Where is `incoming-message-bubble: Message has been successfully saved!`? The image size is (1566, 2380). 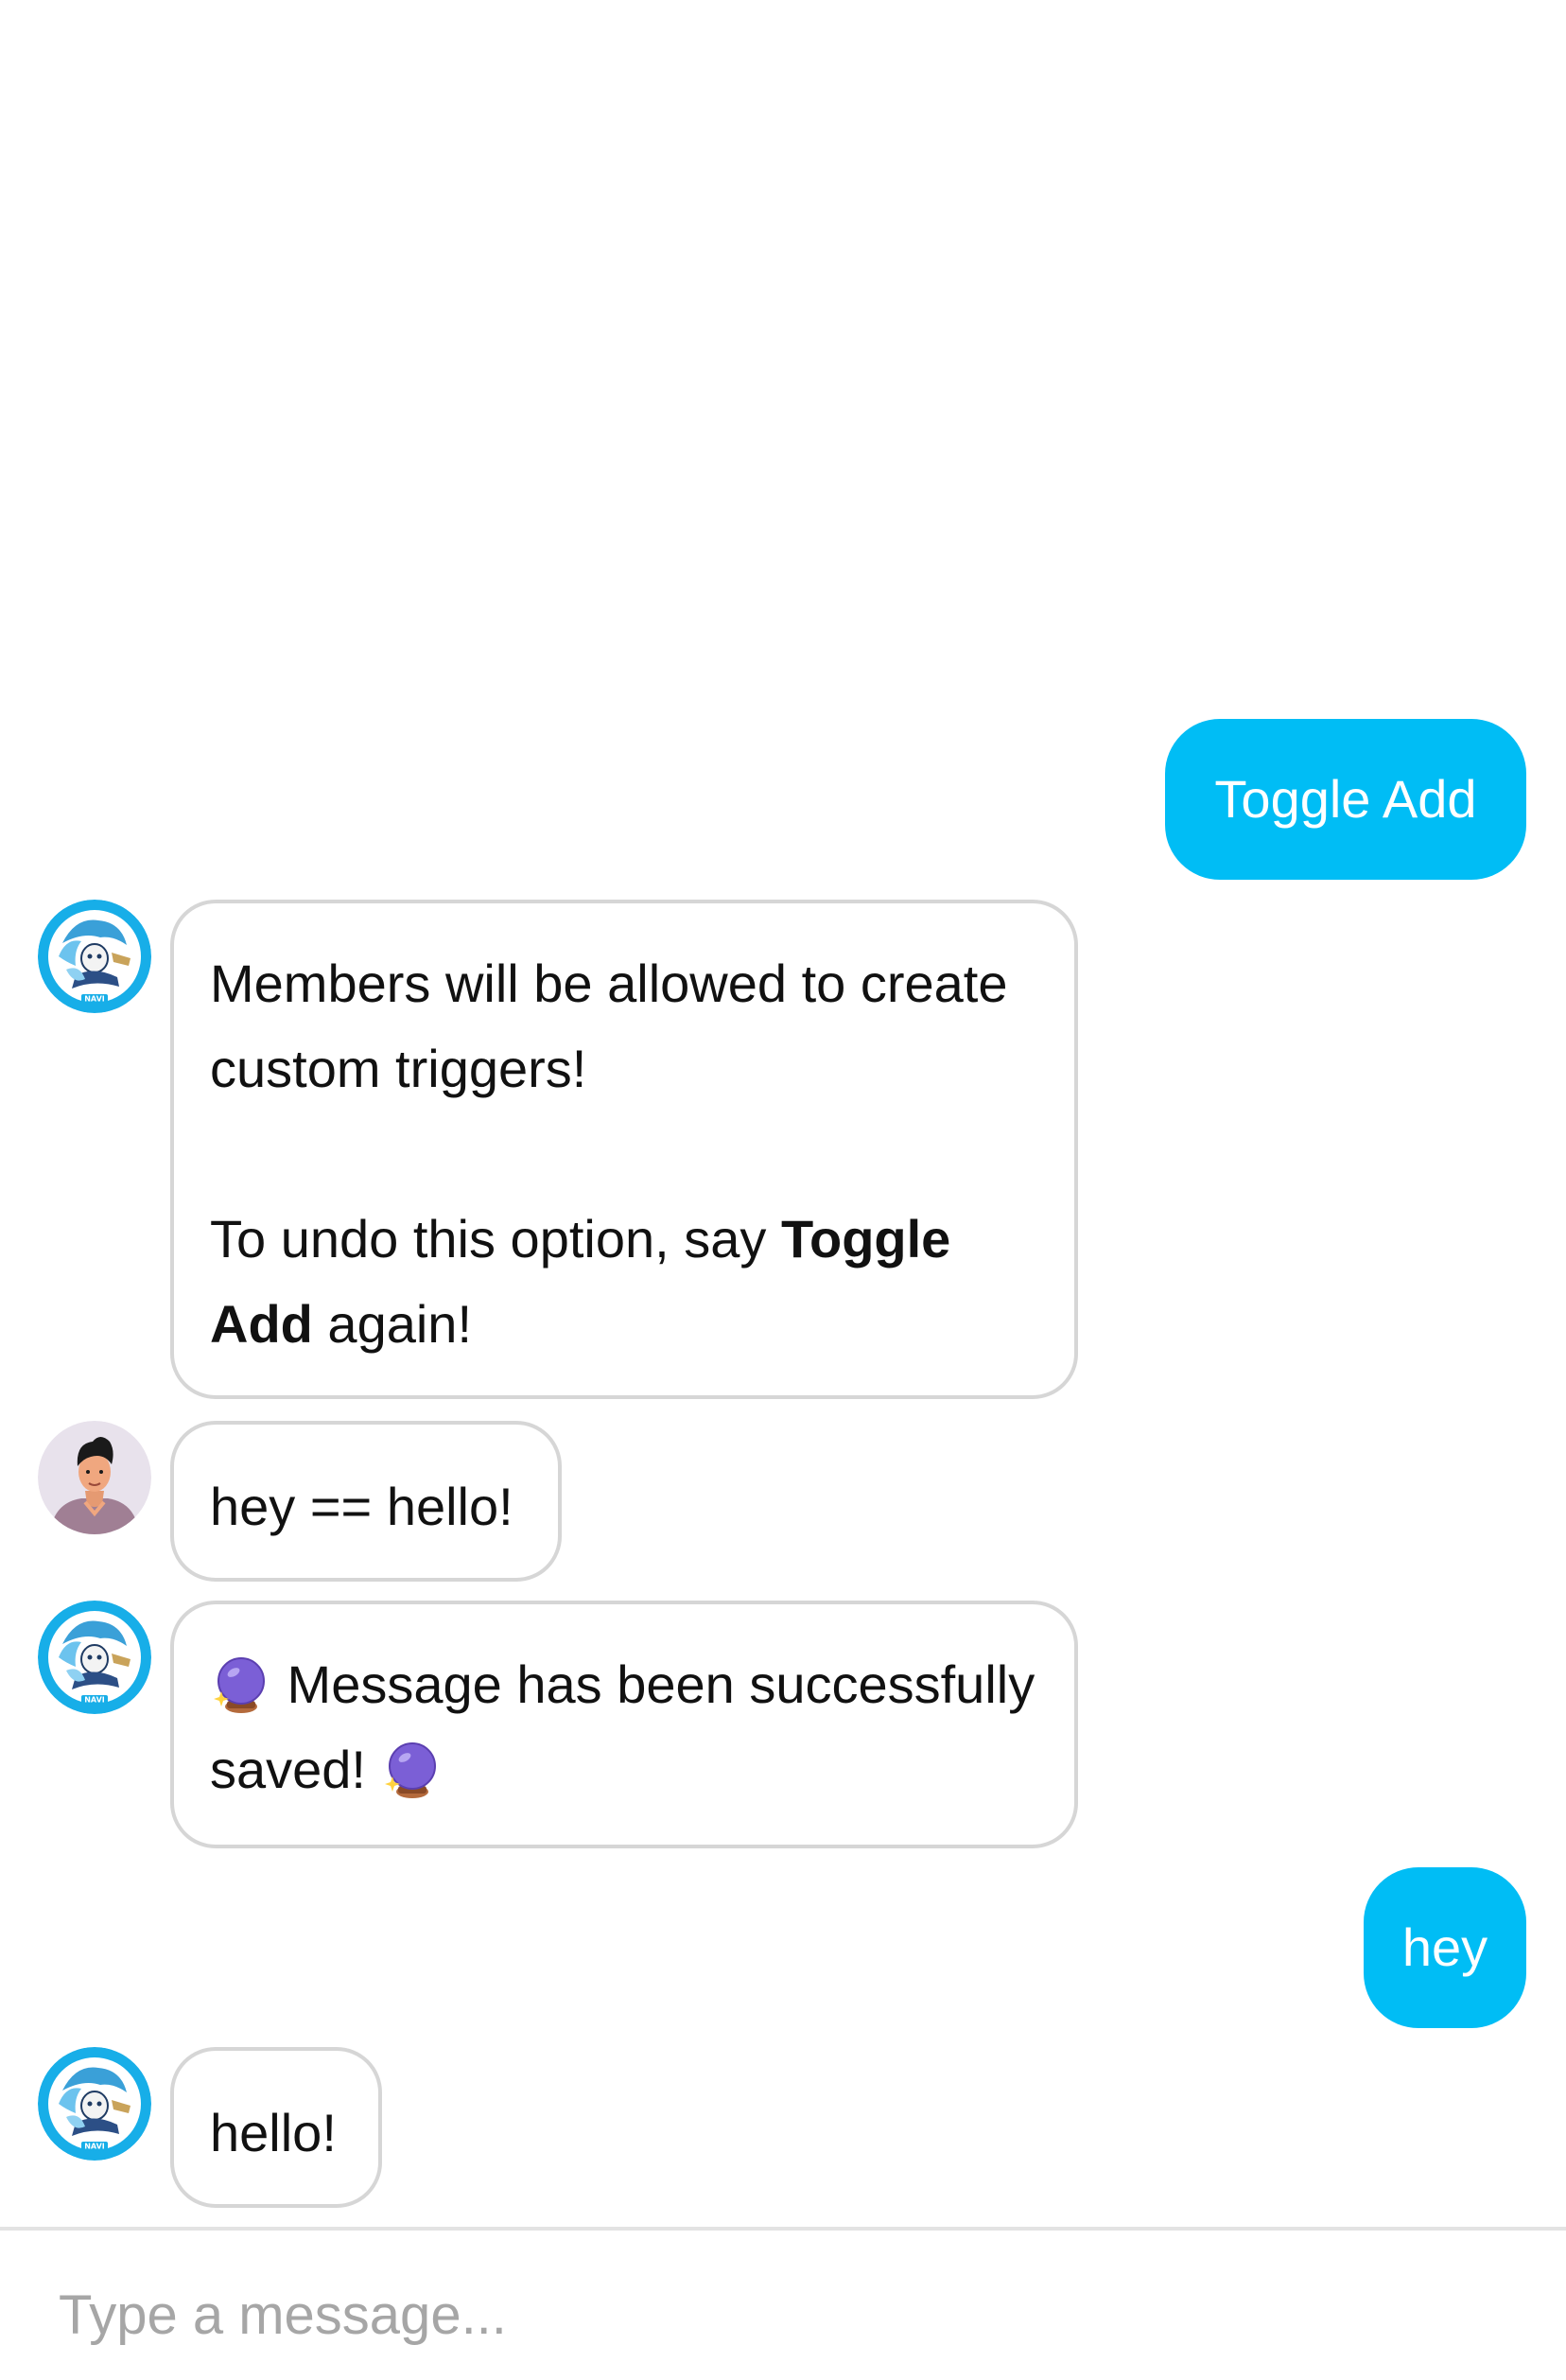 incoming-message-bubble: Message has been successfully saved! is located at coordinates (624, 1724).